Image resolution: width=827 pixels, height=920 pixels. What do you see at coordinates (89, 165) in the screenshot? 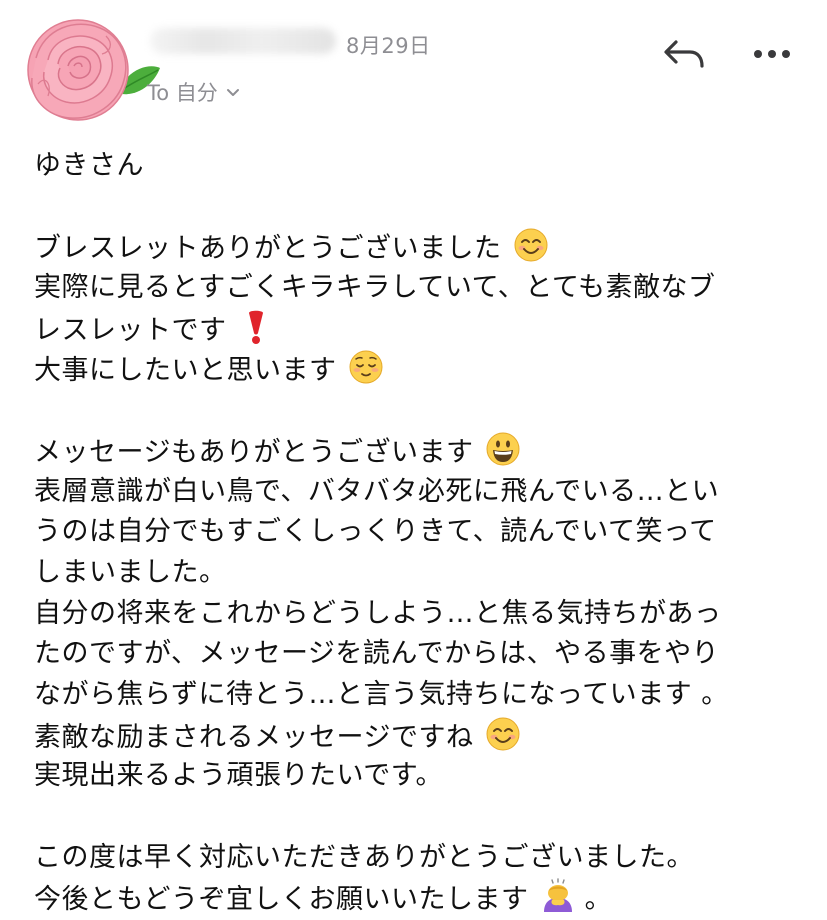
I see `greeting: ゆきさん` at bounding box center [89, 165].